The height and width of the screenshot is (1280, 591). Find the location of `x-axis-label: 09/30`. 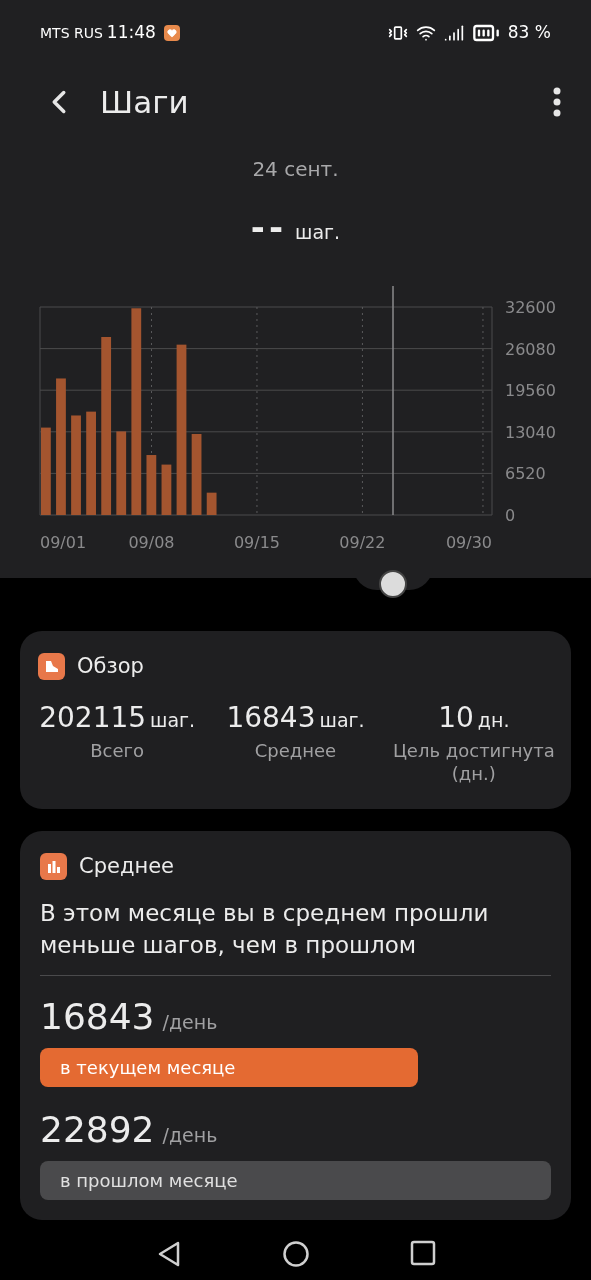

x-axis-label: 09/30 is located at coordinates (468, 542).